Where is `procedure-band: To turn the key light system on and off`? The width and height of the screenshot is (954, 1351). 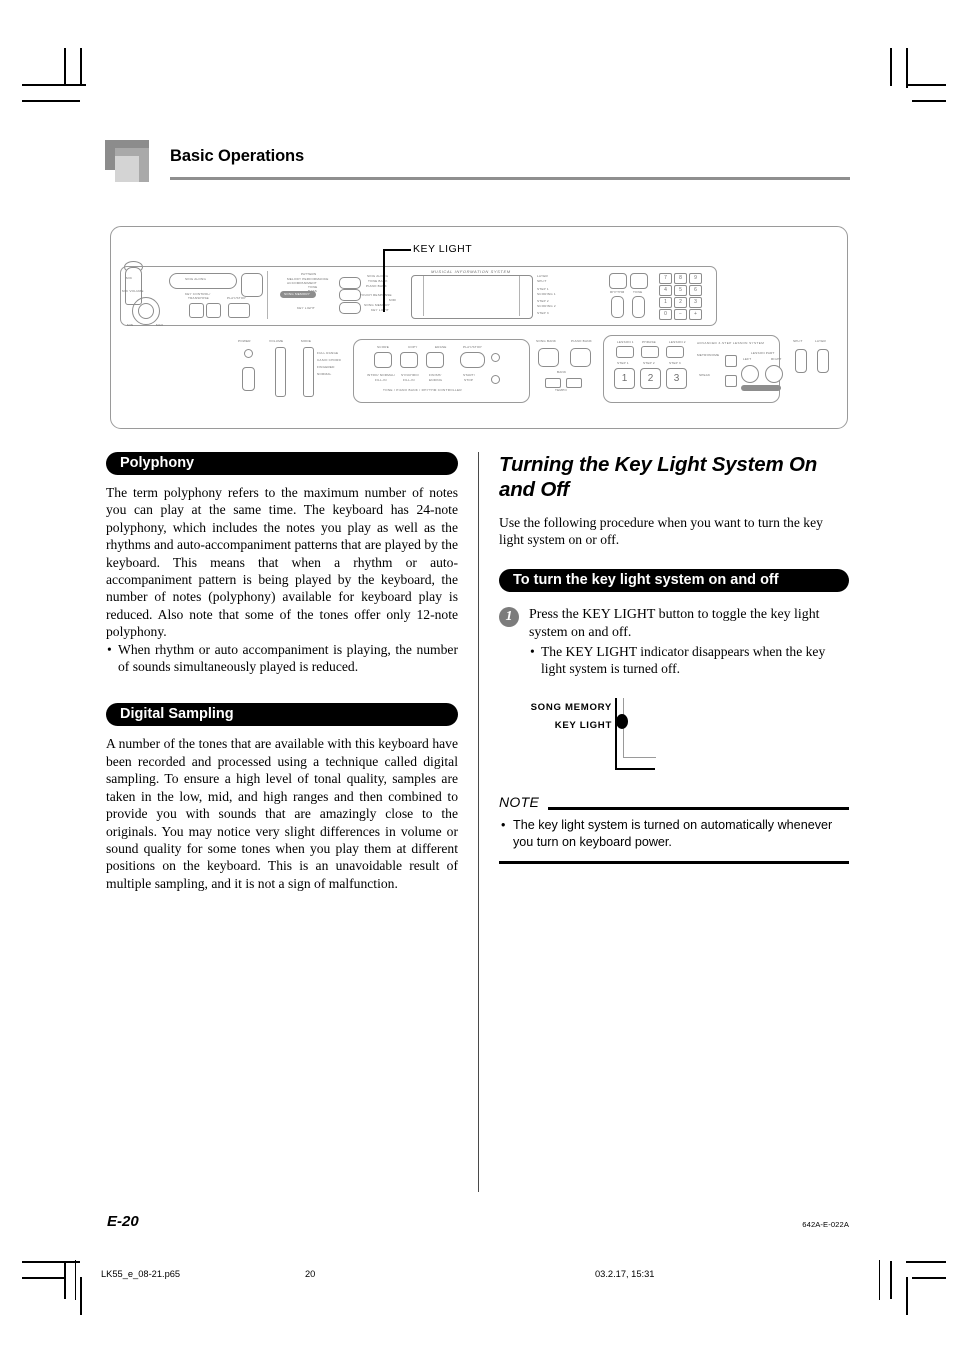 procedure-band: To turn the key light system on and off is located at coordinates (674, 580).